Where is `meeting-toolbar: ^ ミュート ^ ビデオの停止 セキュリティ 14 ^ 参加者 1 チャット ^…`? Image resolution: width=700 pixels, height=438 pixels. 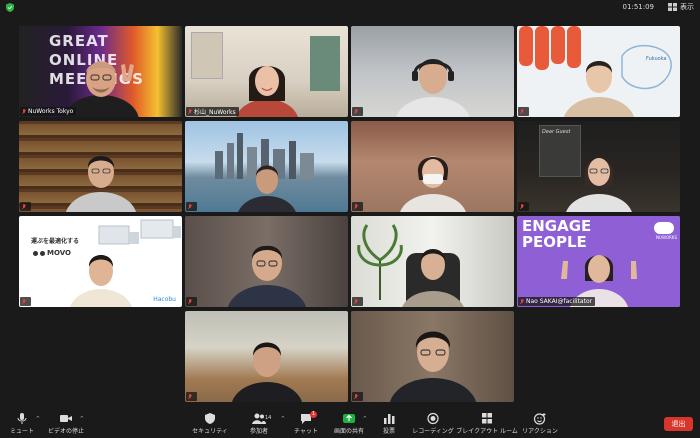
meeting-toolbar: ^ ミュート ^ ビデオの停止 セキュリティ 14 ^ 参加者 1 チャット ^… is located at coordinates (350, 424).